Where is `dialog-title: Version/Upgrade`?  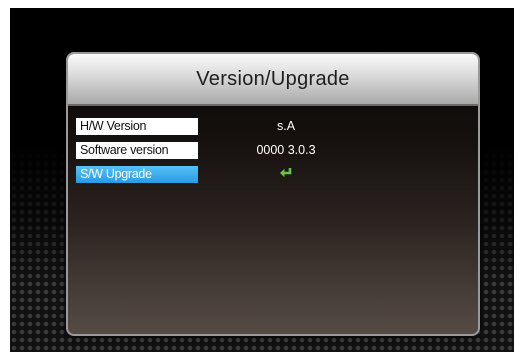 dialog-title: Version/Upgrade is located at coordinates (273, 78).